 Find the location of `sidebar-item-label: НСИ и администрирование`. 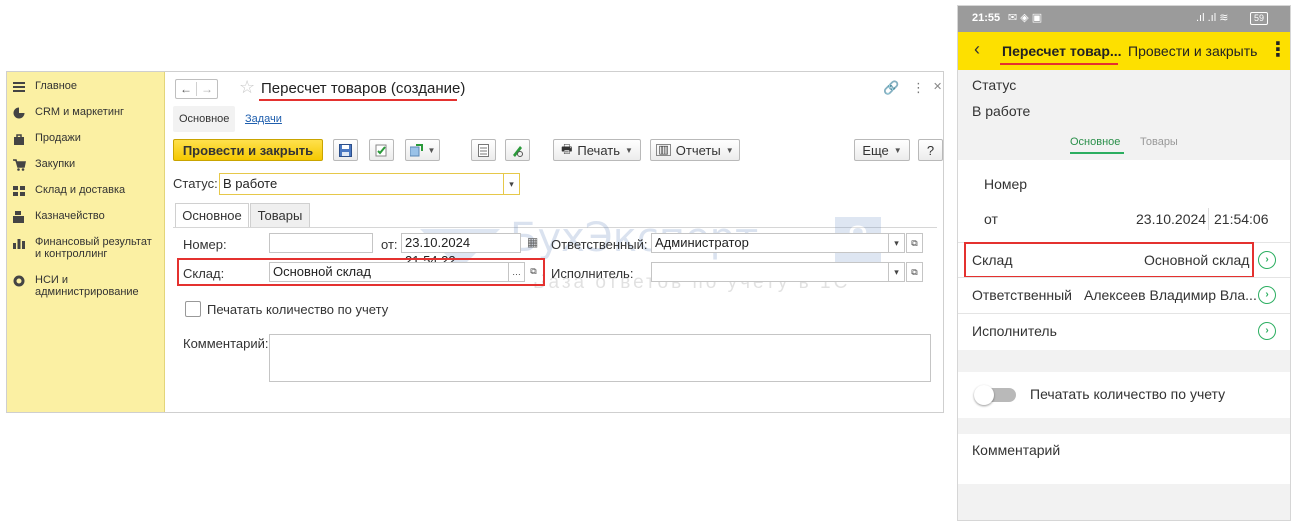

sidebar-item-label: НСИ и администрирование is located at coordinates (87, 286).